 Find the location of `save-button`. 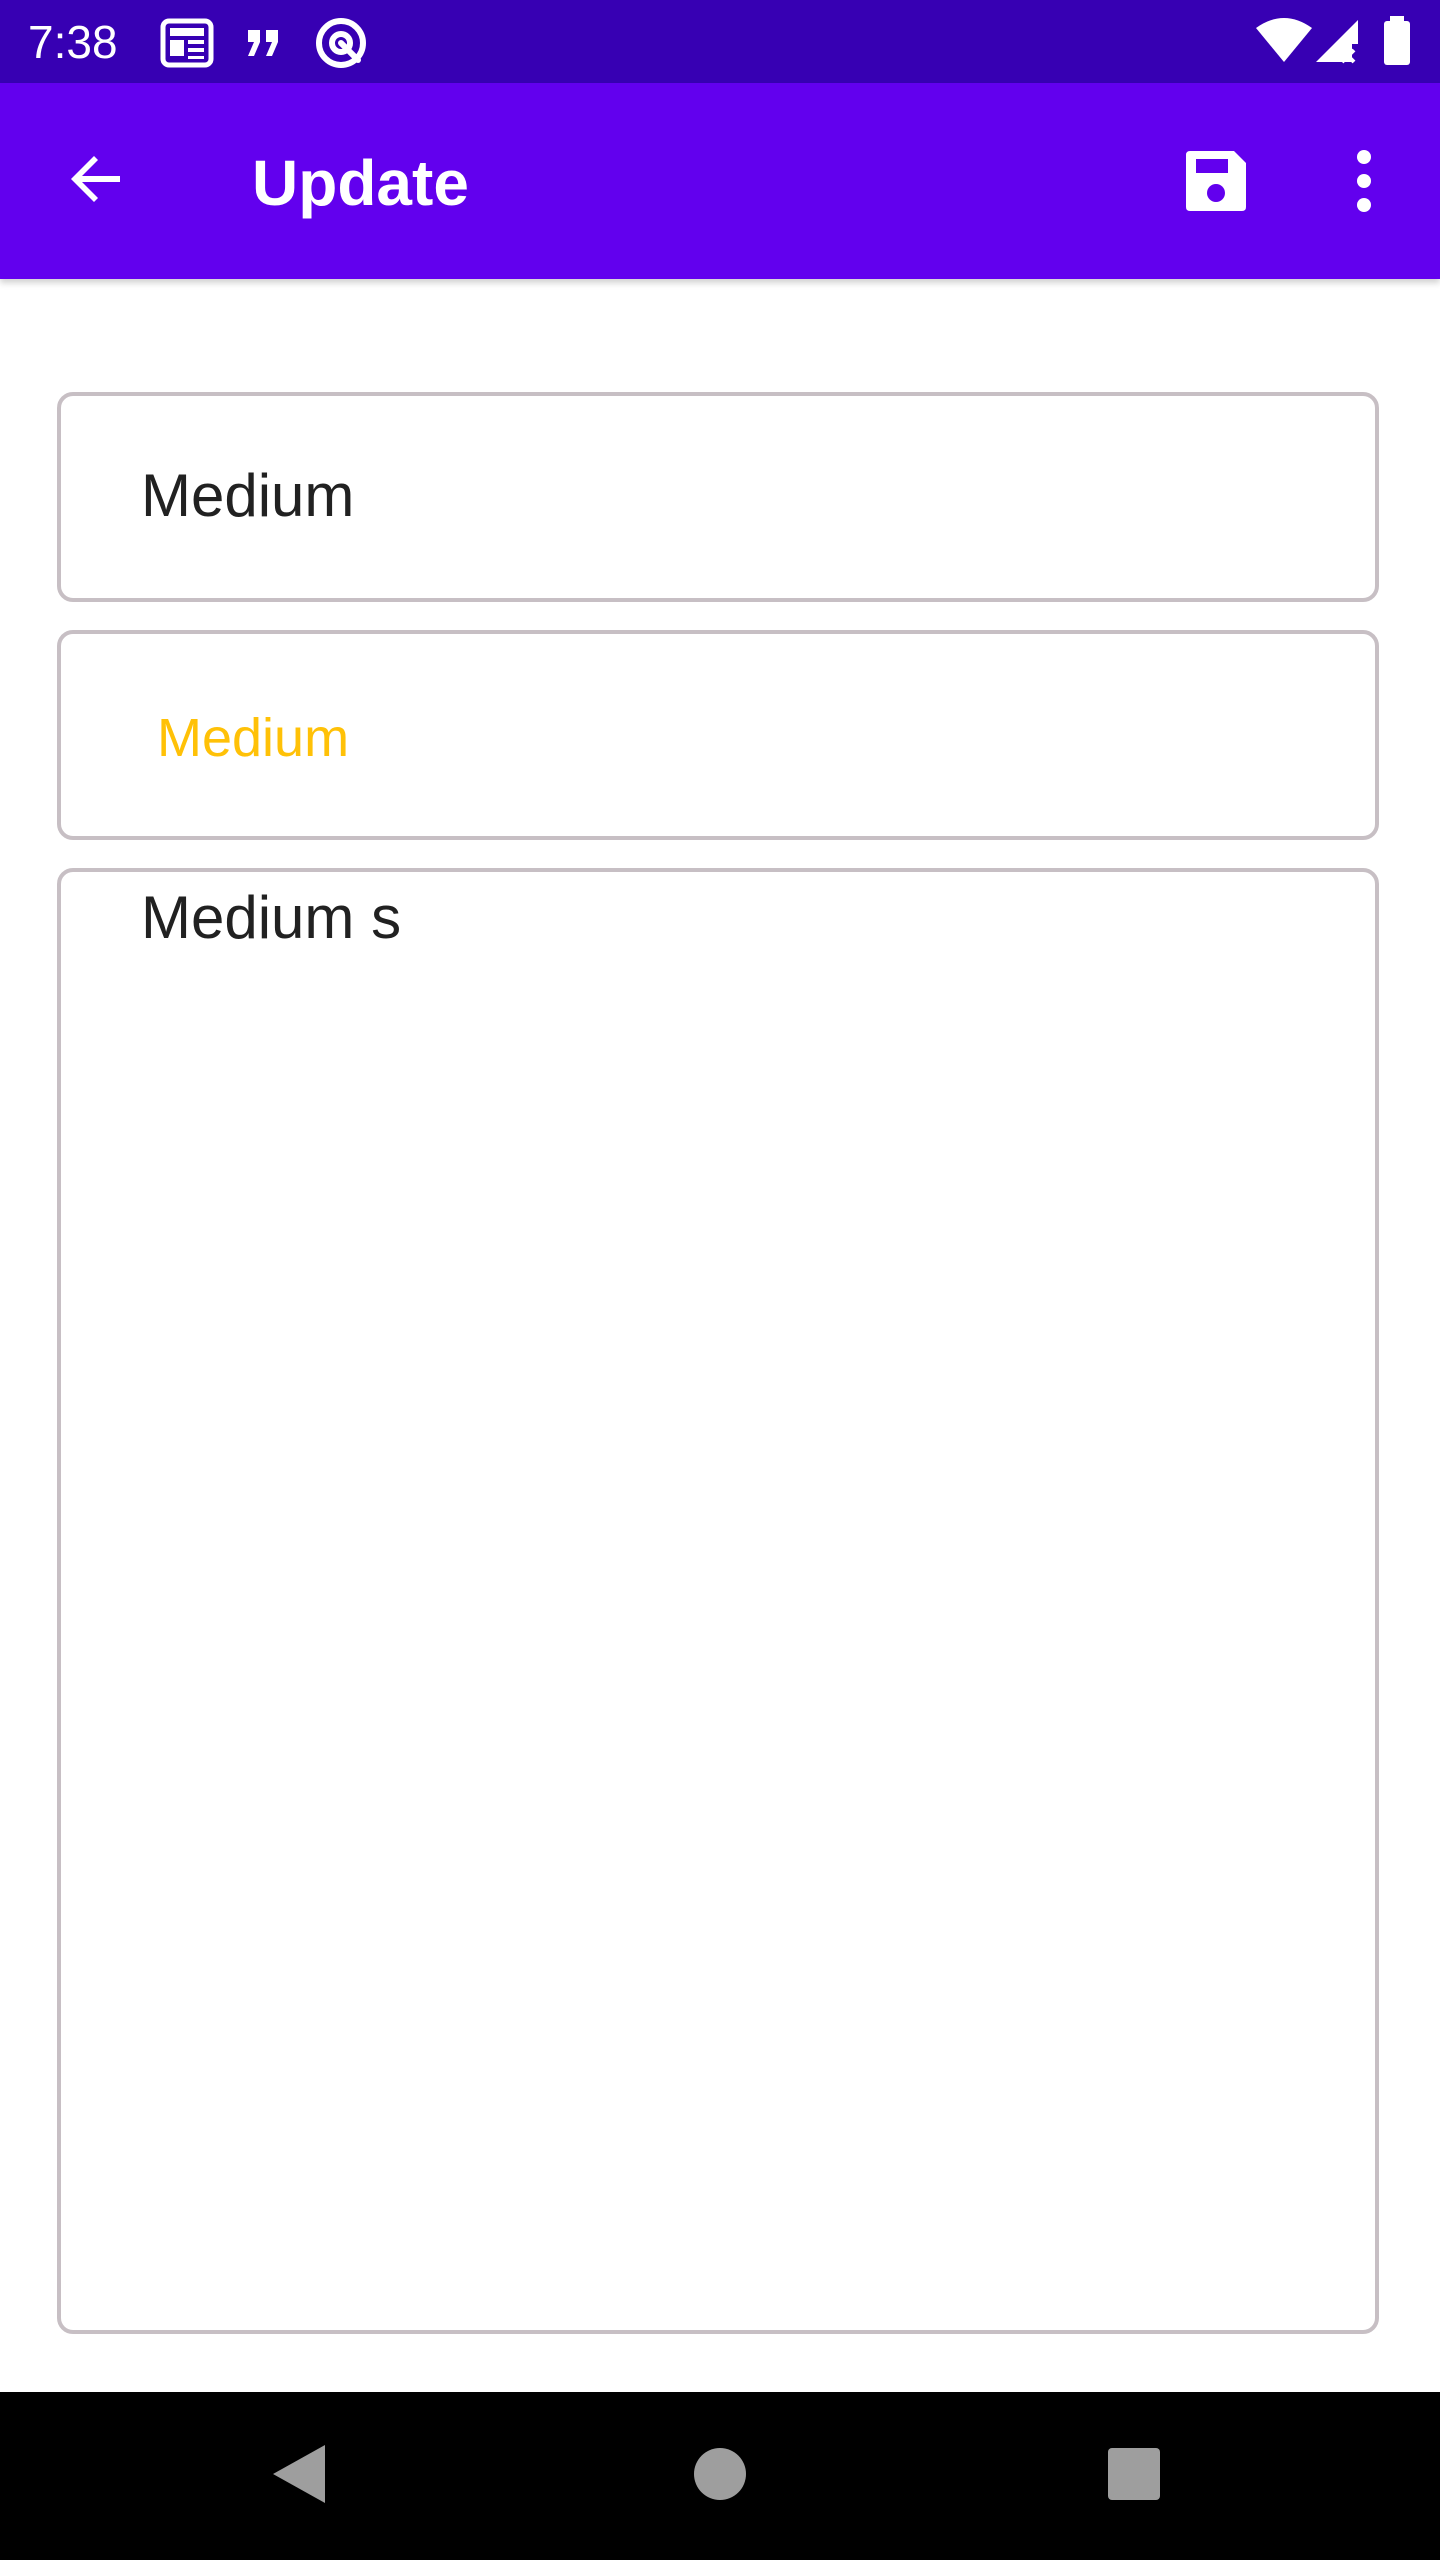

save-button is located at coordinates (1216, 183).